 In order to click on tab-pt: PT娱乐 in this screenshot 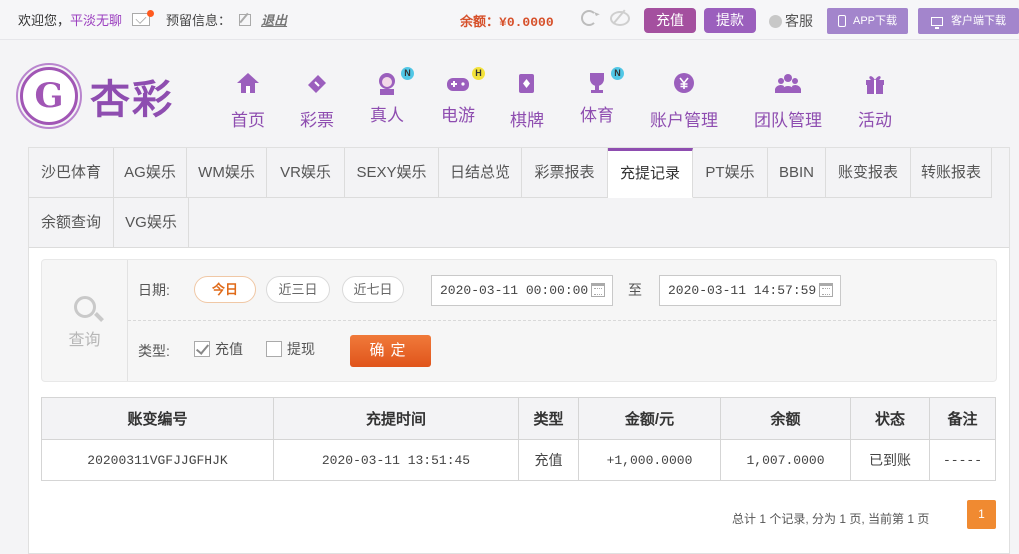, I will do `click(730, 173)`.